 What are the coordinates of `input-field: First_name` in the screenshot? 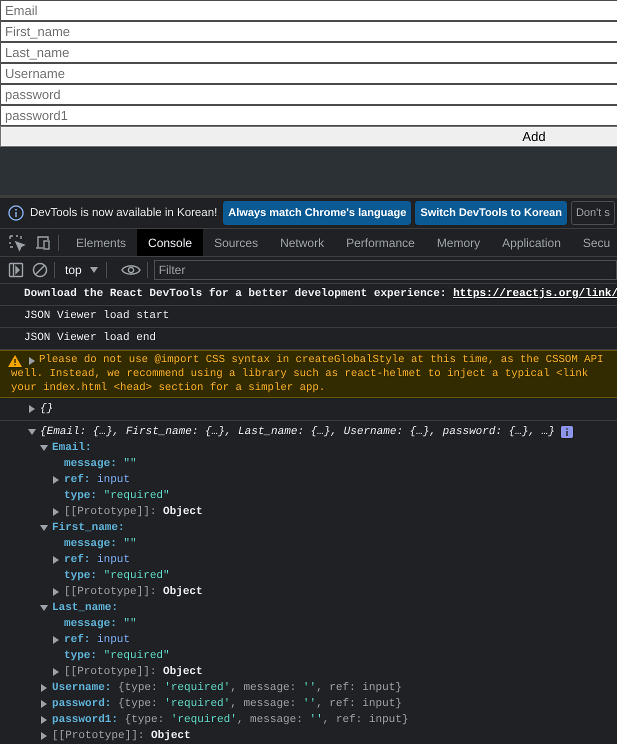 It's located at (308, 31).